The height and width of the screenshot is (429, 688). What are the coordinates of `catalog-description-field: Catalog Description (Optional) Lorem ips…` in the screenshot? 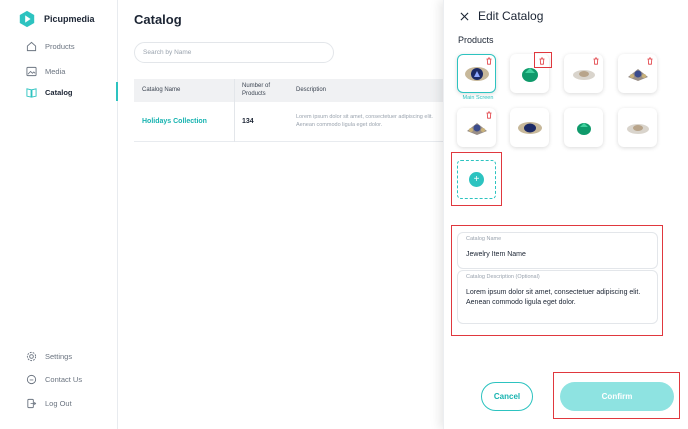 It's located at (557, 297).